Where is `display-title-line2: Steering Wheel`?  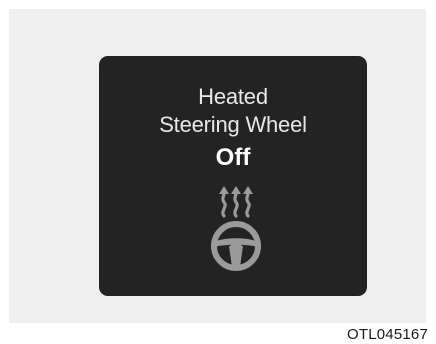 display-title-line2: Steering Wheel is located at coordinates (233, 124).